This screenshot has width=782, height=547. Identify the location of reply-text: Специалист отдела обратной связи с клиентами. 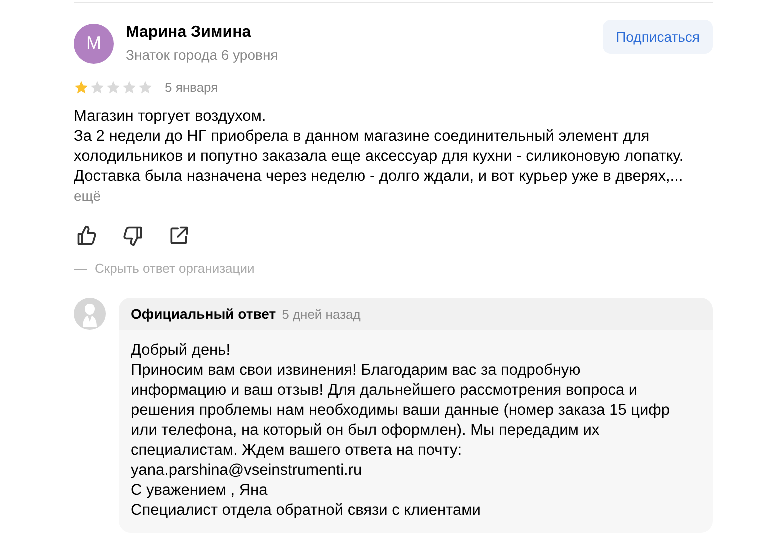
(306, 511).